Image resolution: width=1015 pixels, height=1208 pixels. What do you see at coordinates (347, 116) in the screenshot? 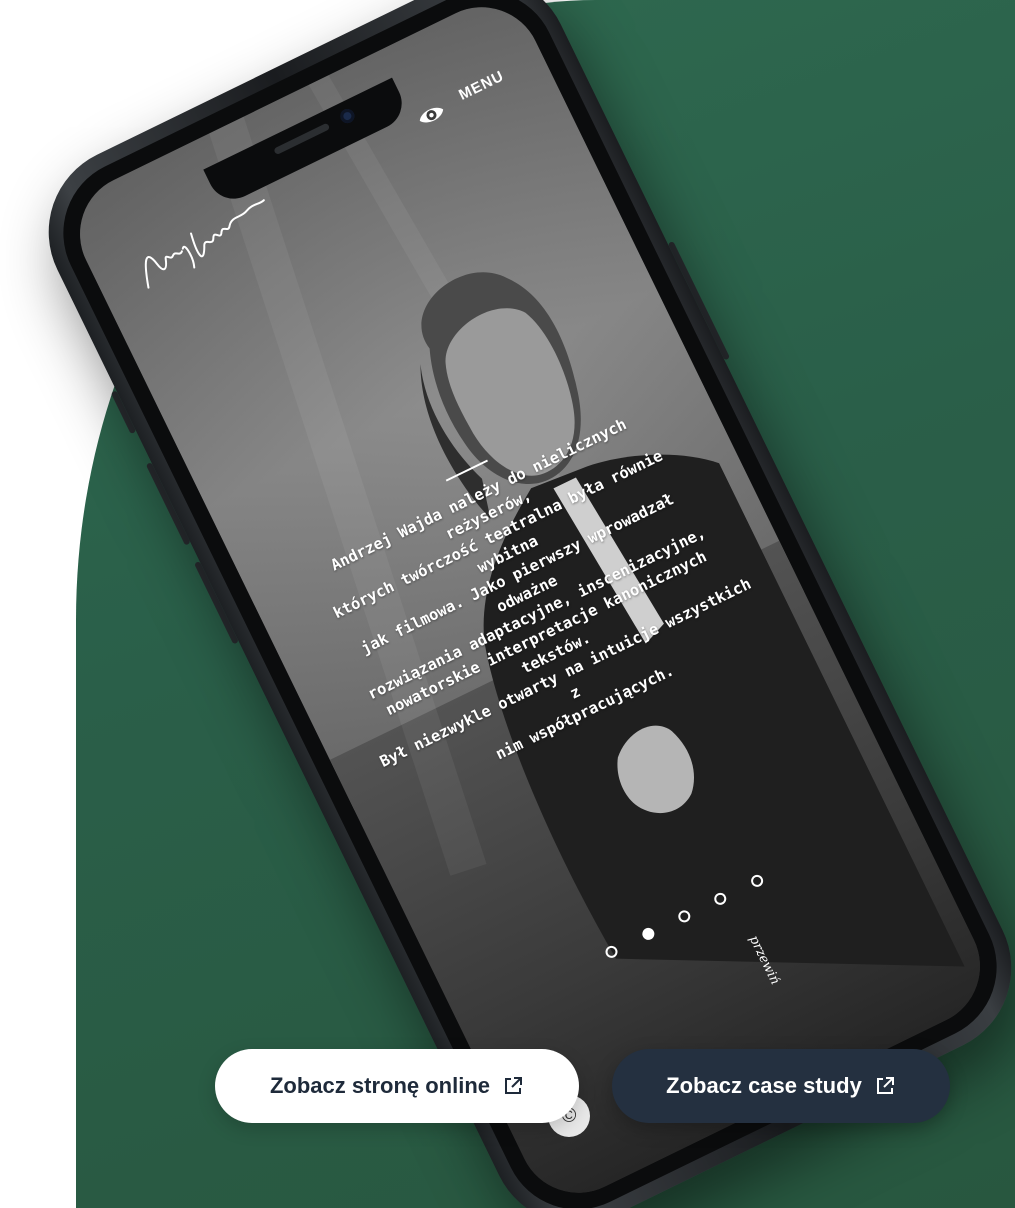
I see `front-camera` at bounding box center [347, 116].